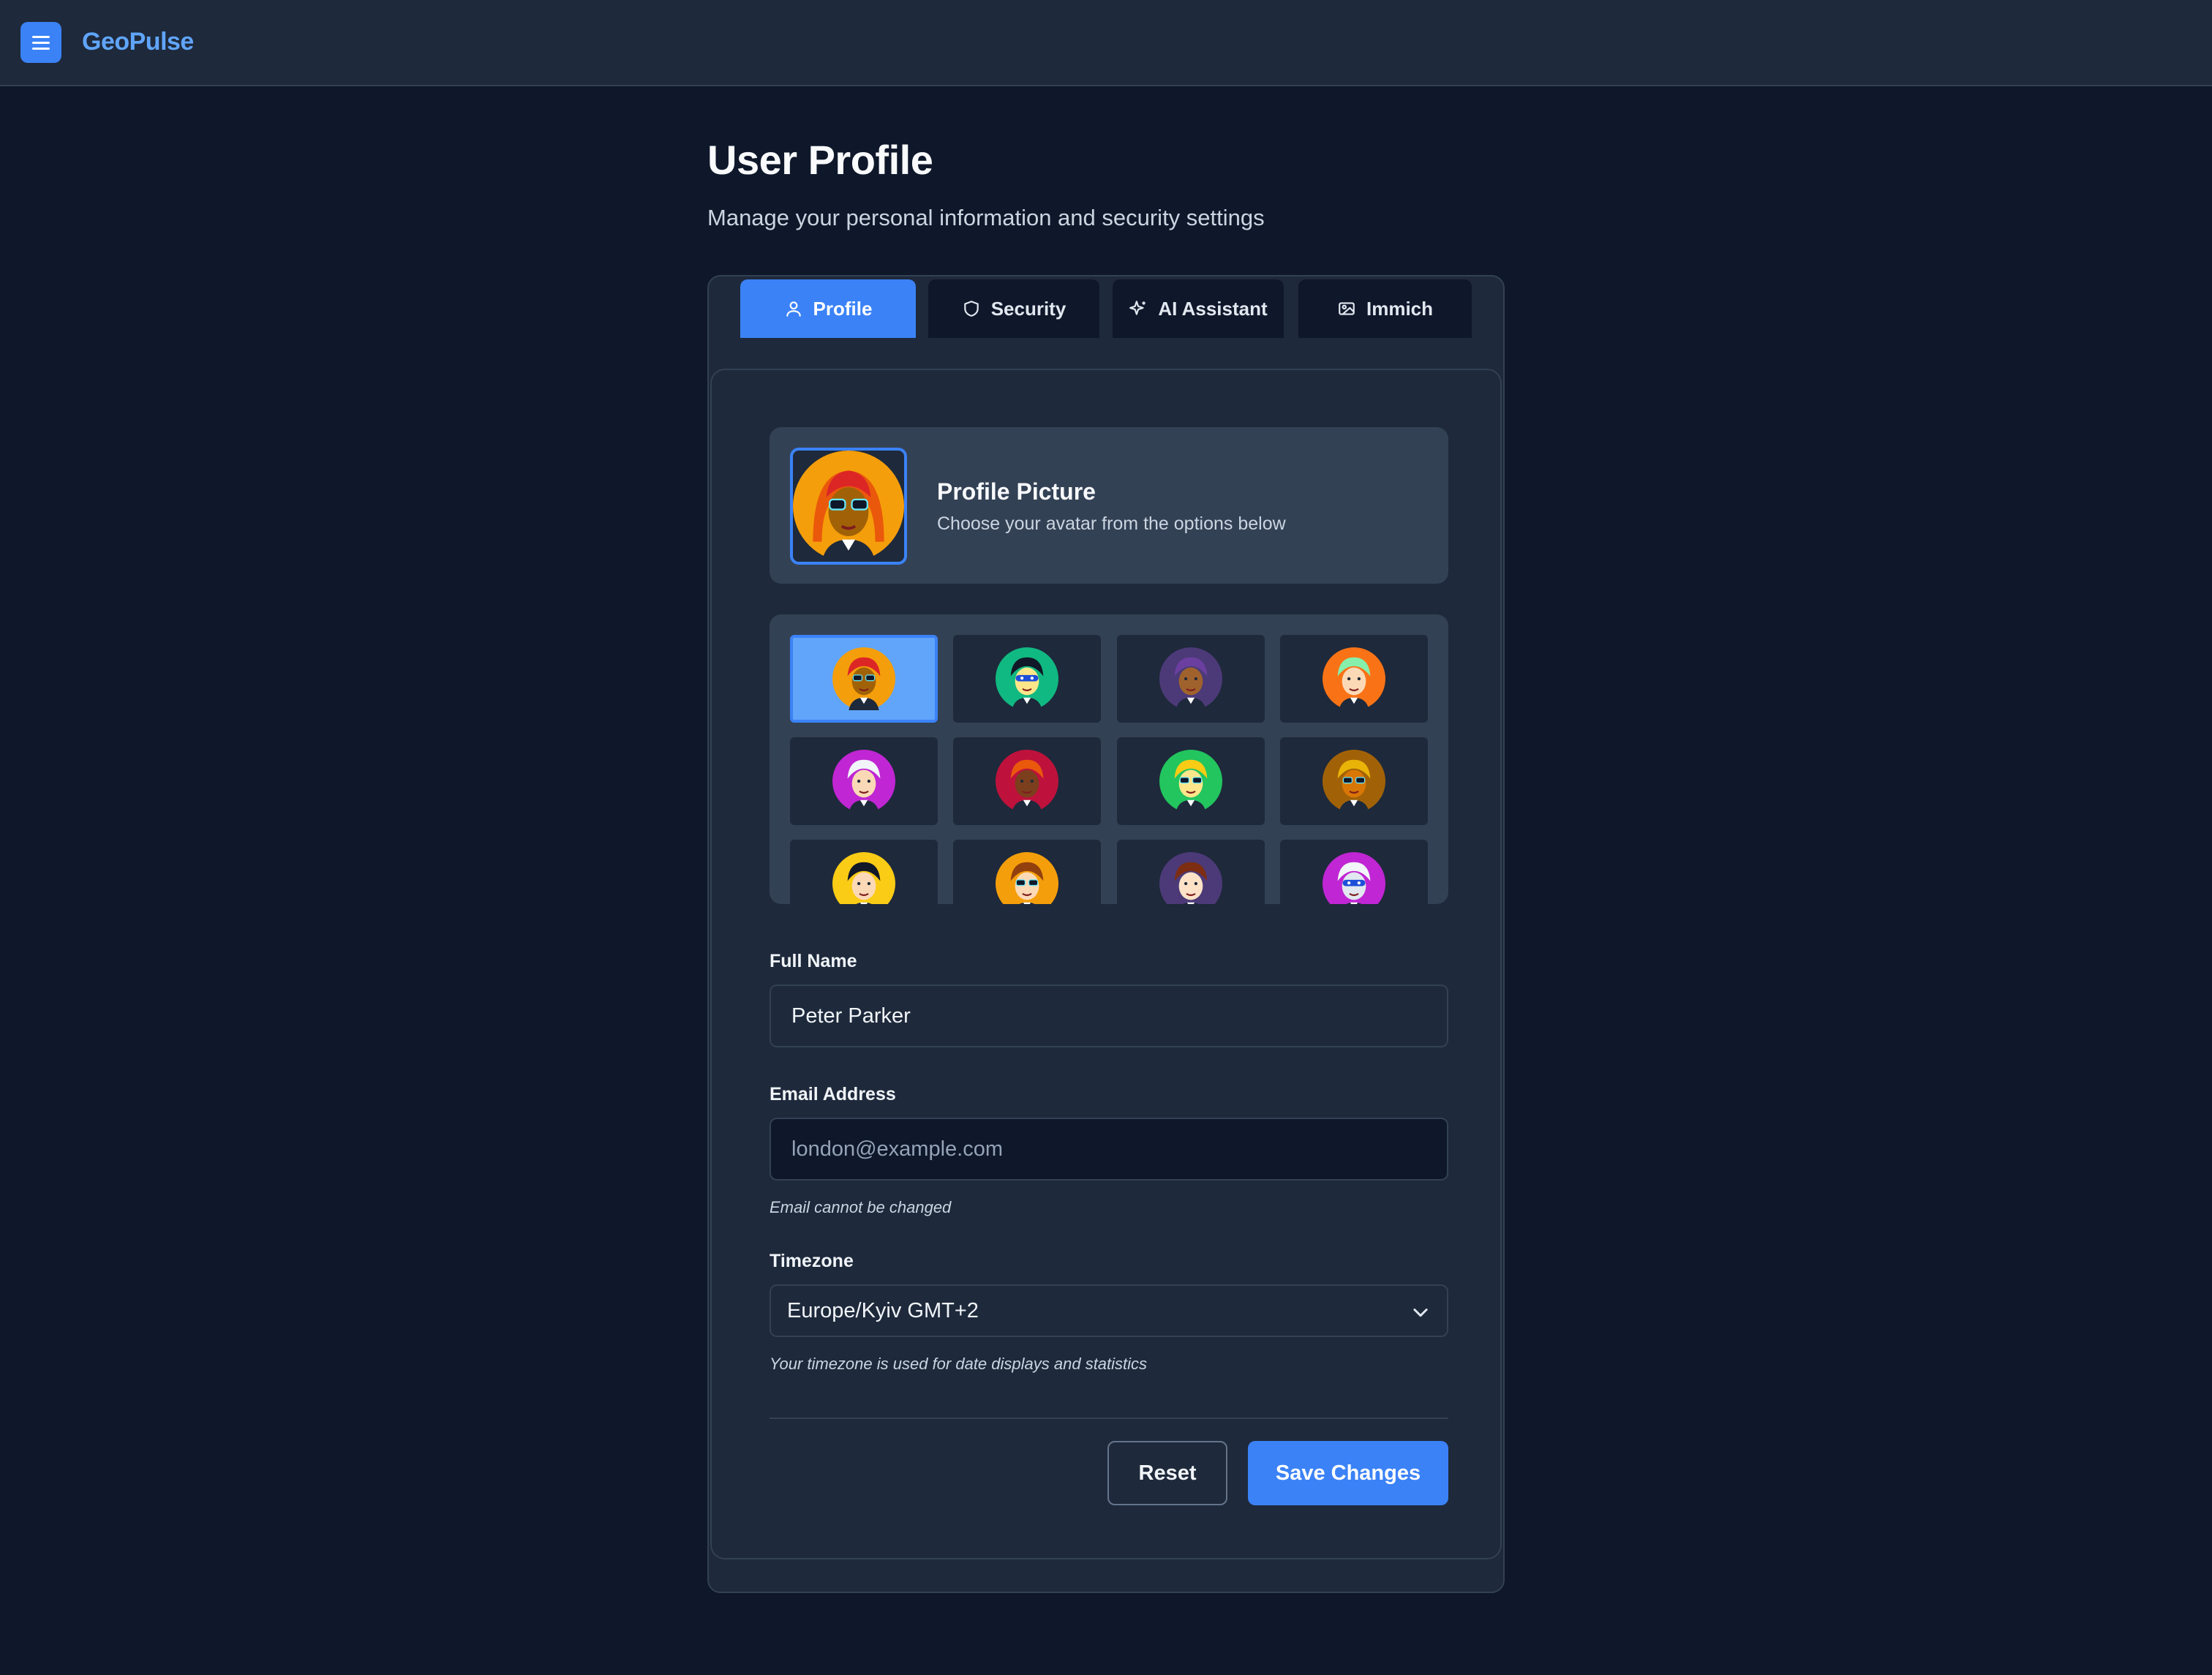 The width and height of the screenshot is (2212, 1675). I want to click on avatar-grid, so click(1109, 759).